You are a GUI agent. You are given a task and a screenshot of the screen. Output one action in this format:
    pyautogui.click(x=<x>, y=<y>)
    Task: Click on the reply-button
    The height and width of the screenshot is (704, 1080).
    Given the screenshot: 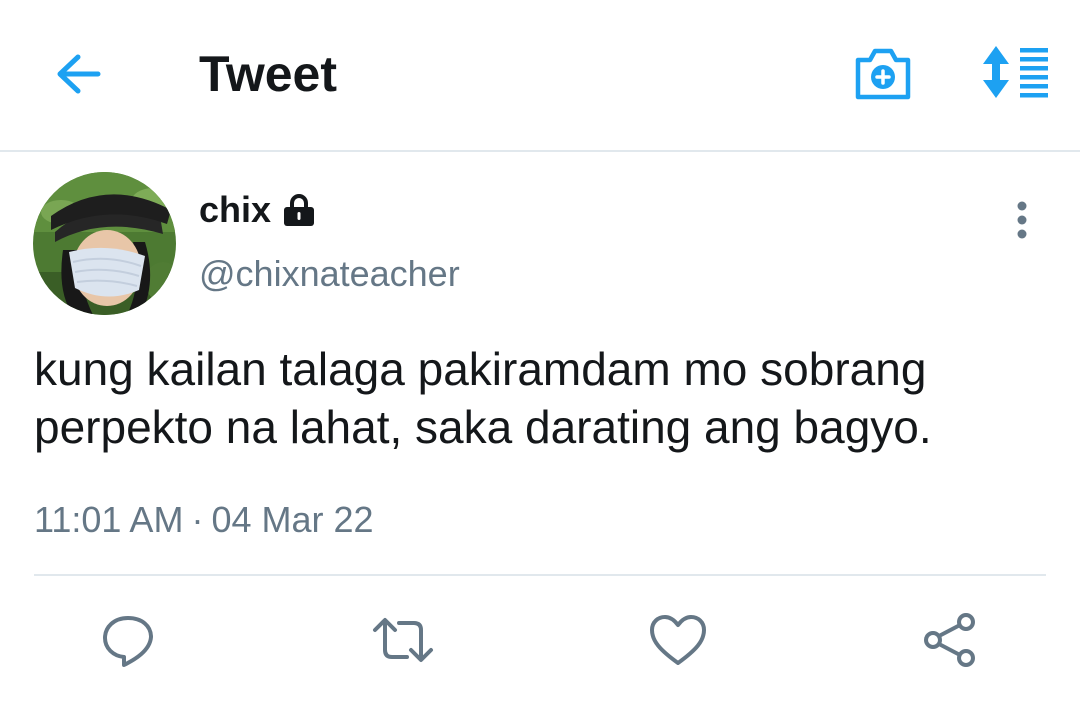 What is the action you would take?
    pyautogui.click(x=128, y=640)
    